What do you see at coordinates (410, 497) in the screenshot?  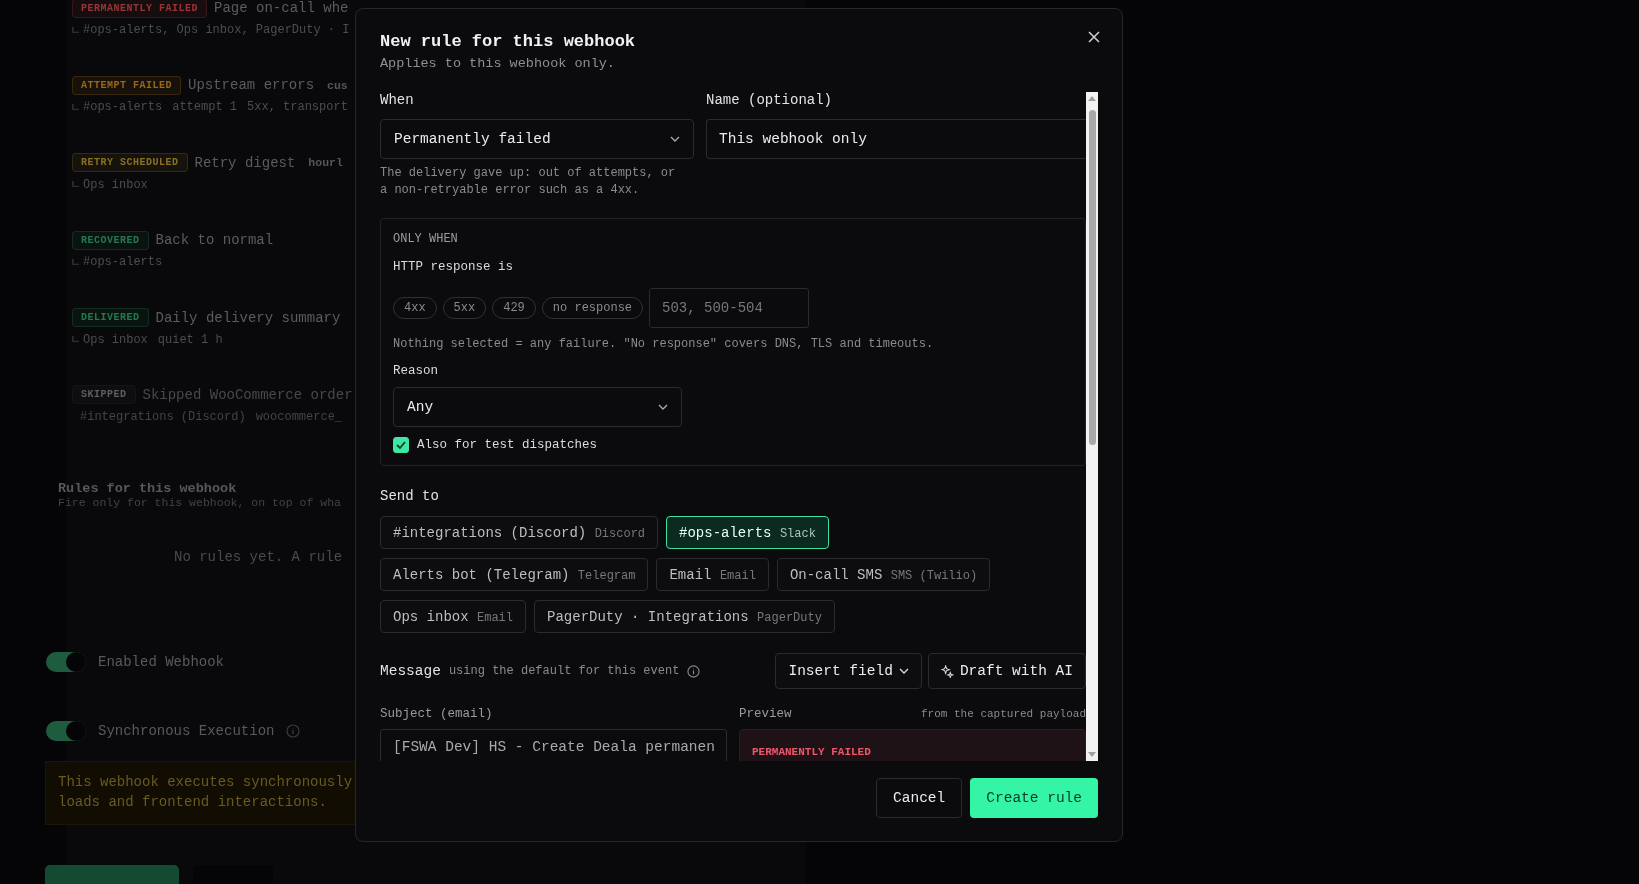 I see `field-label: Send to` at bounding box center [410, 497].